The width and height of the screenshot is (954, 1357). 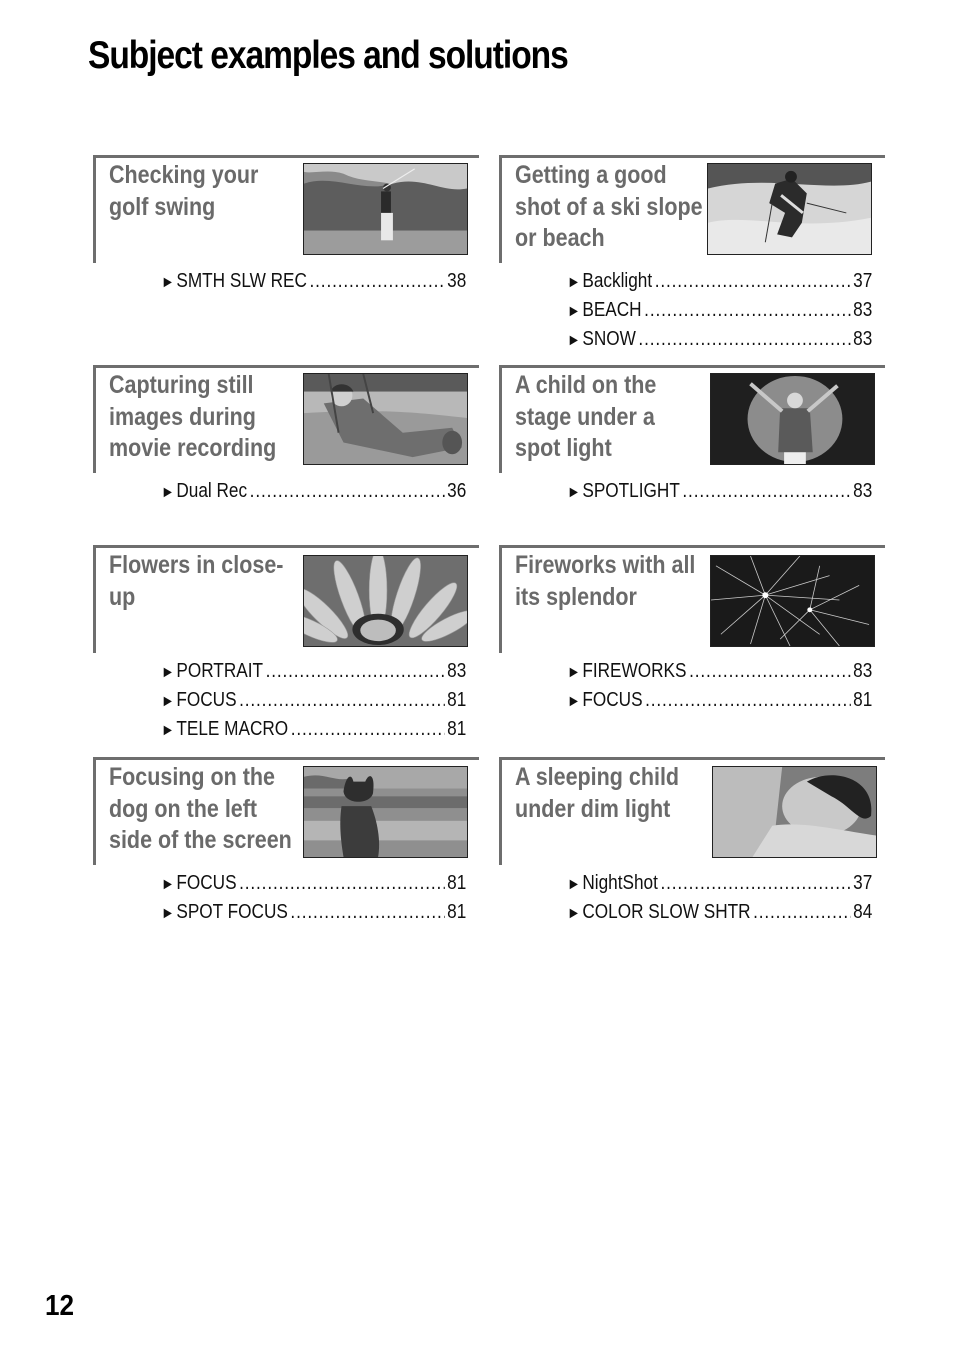 I want to click on reference-row: ►SMTH SLW REC 38, so click(x=313, y=281).